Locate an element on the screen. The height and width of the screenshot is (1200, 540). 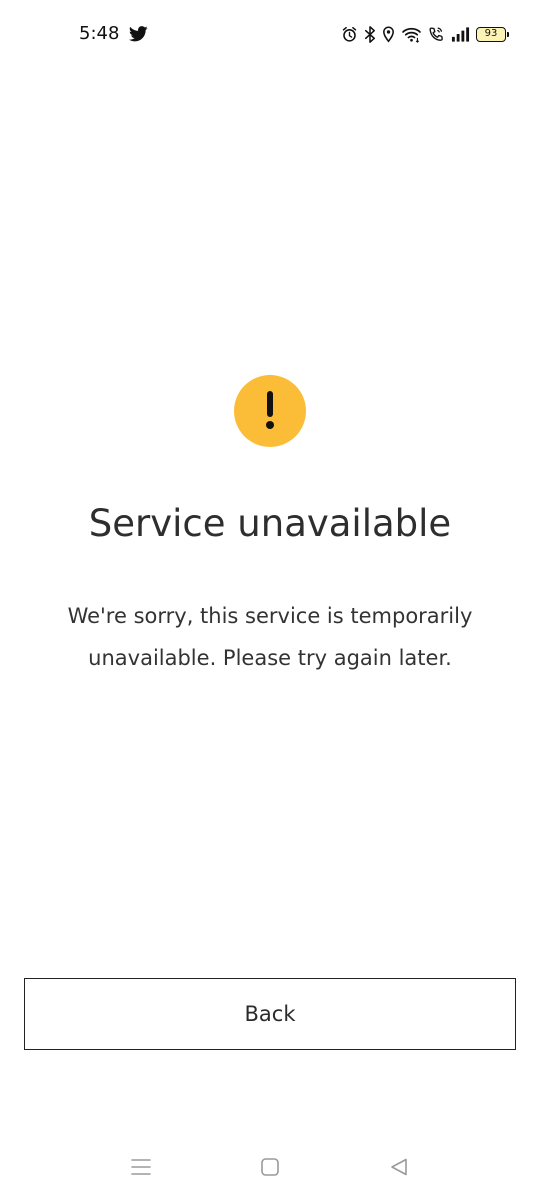
twitter-icon is located at coordinates (138, 34).